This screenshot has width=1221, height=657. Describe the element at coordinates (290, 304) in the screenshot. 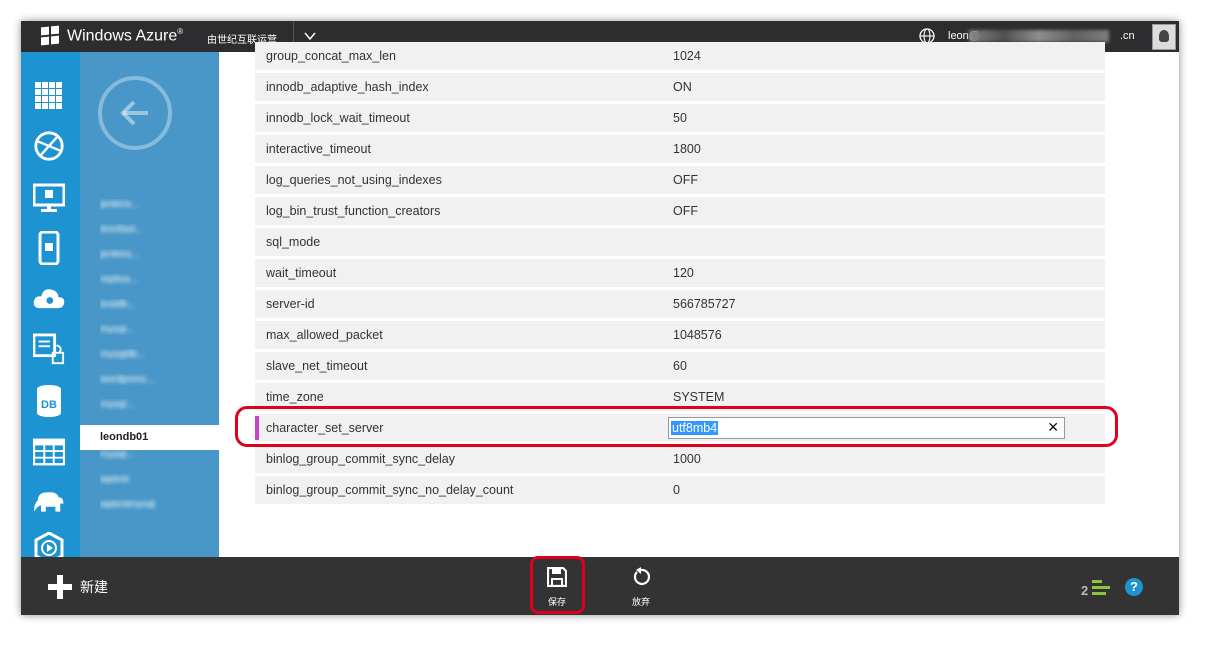

I see `param-name: server-id` at that location.